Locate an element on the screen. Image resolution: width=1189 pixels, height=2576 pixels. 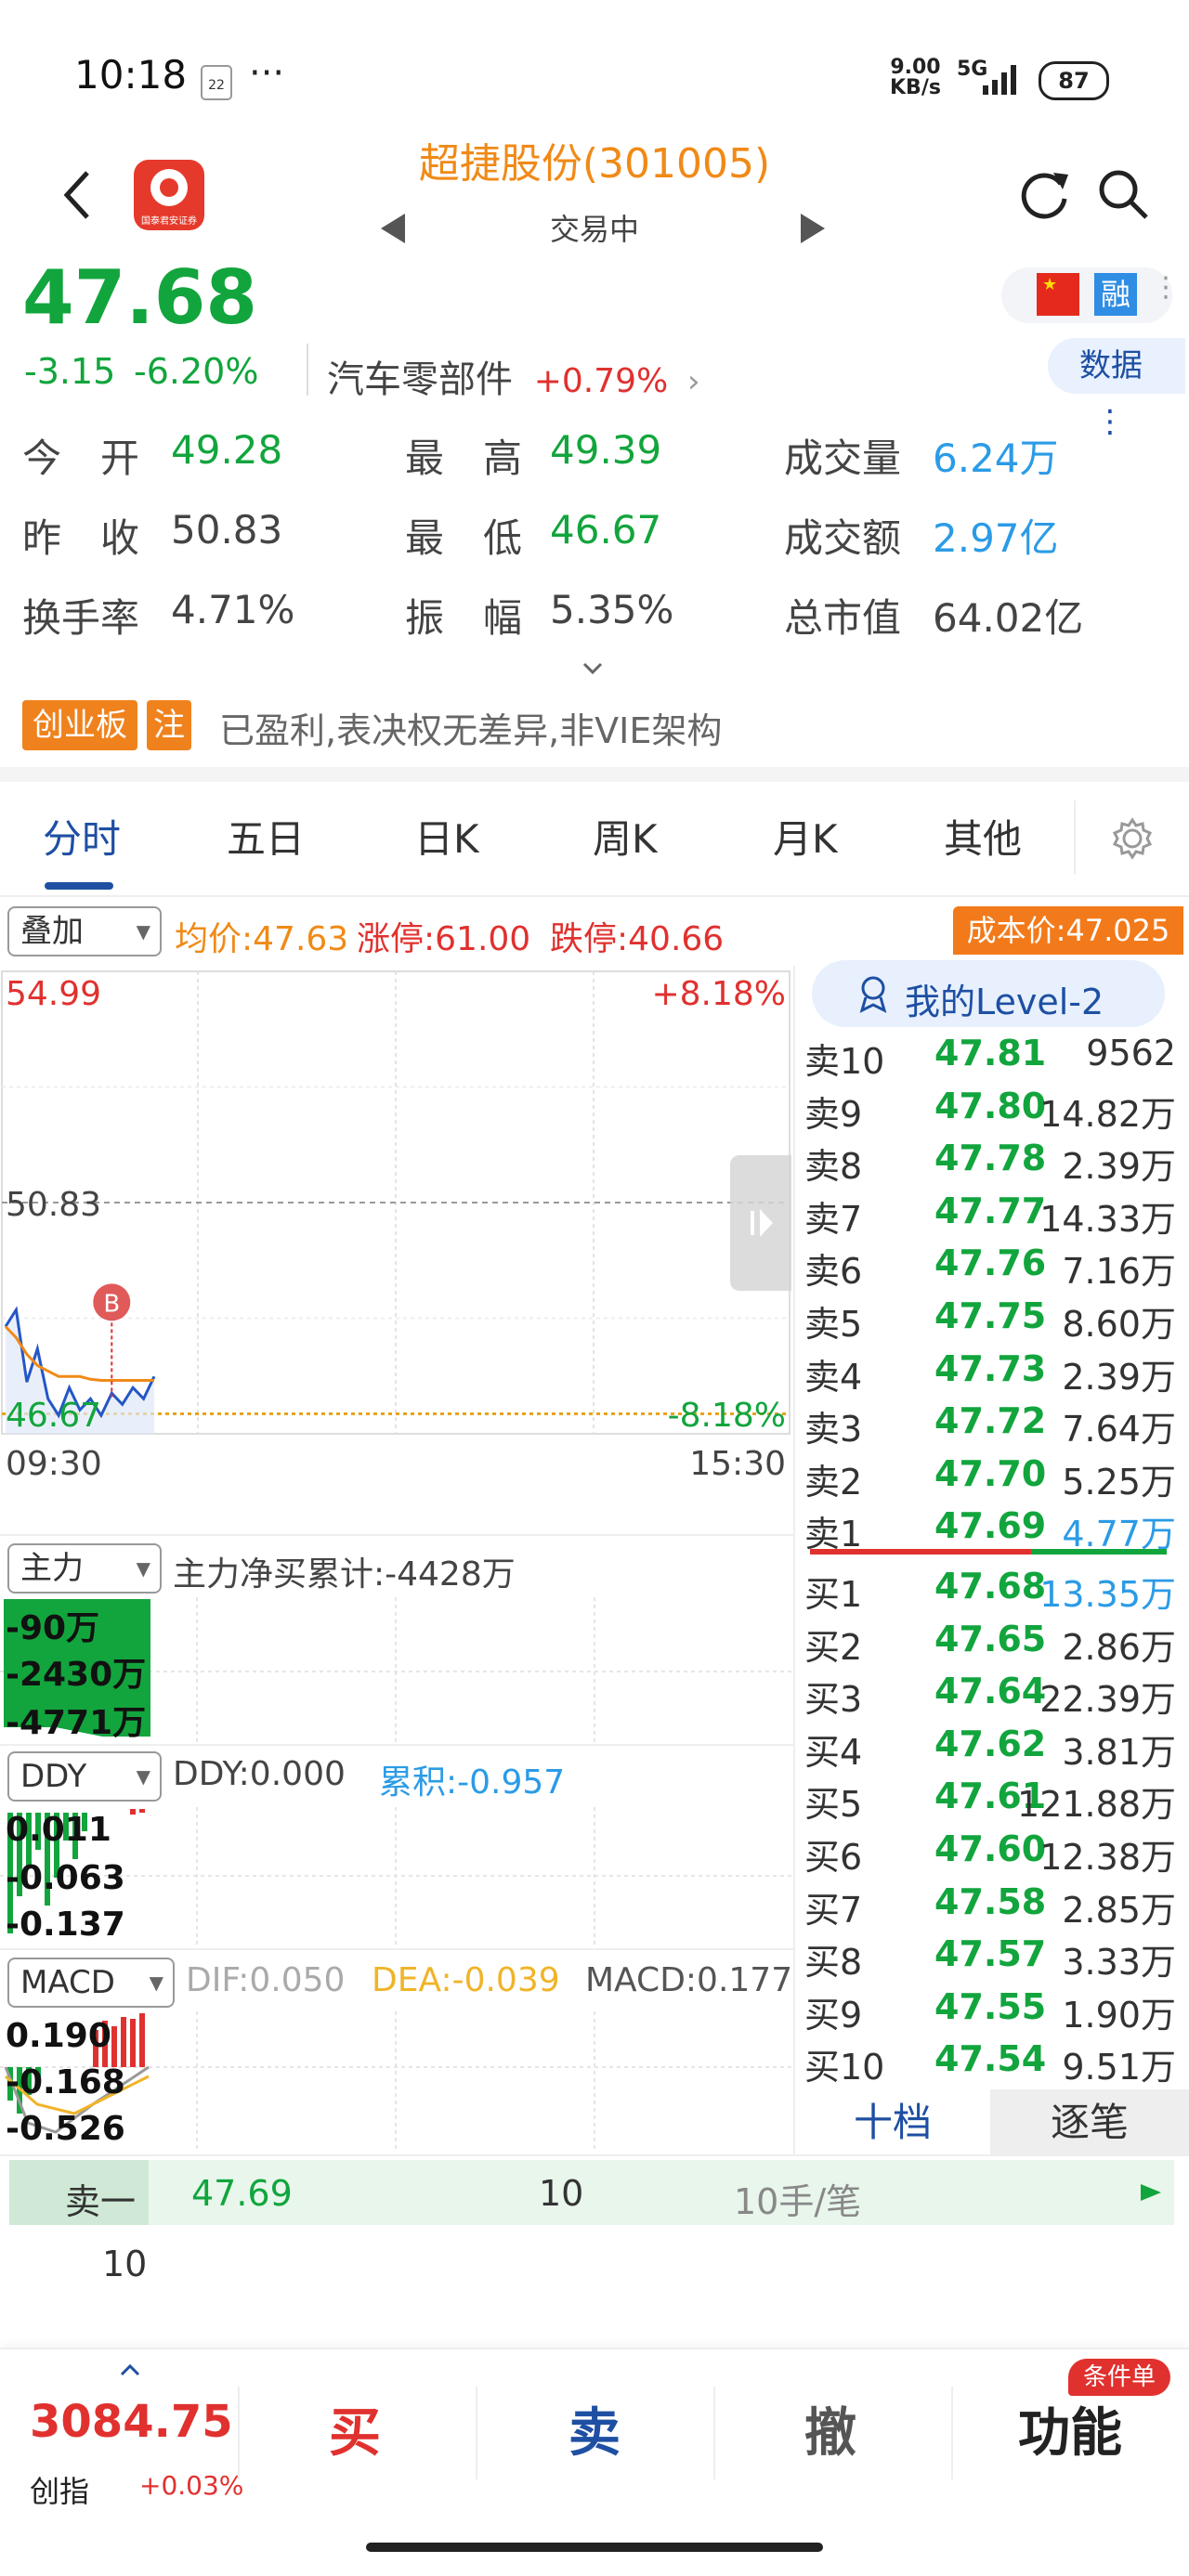
trade-strip: 卖一 47.69 10 10手/笔 is located at coordinates (592, 2192).